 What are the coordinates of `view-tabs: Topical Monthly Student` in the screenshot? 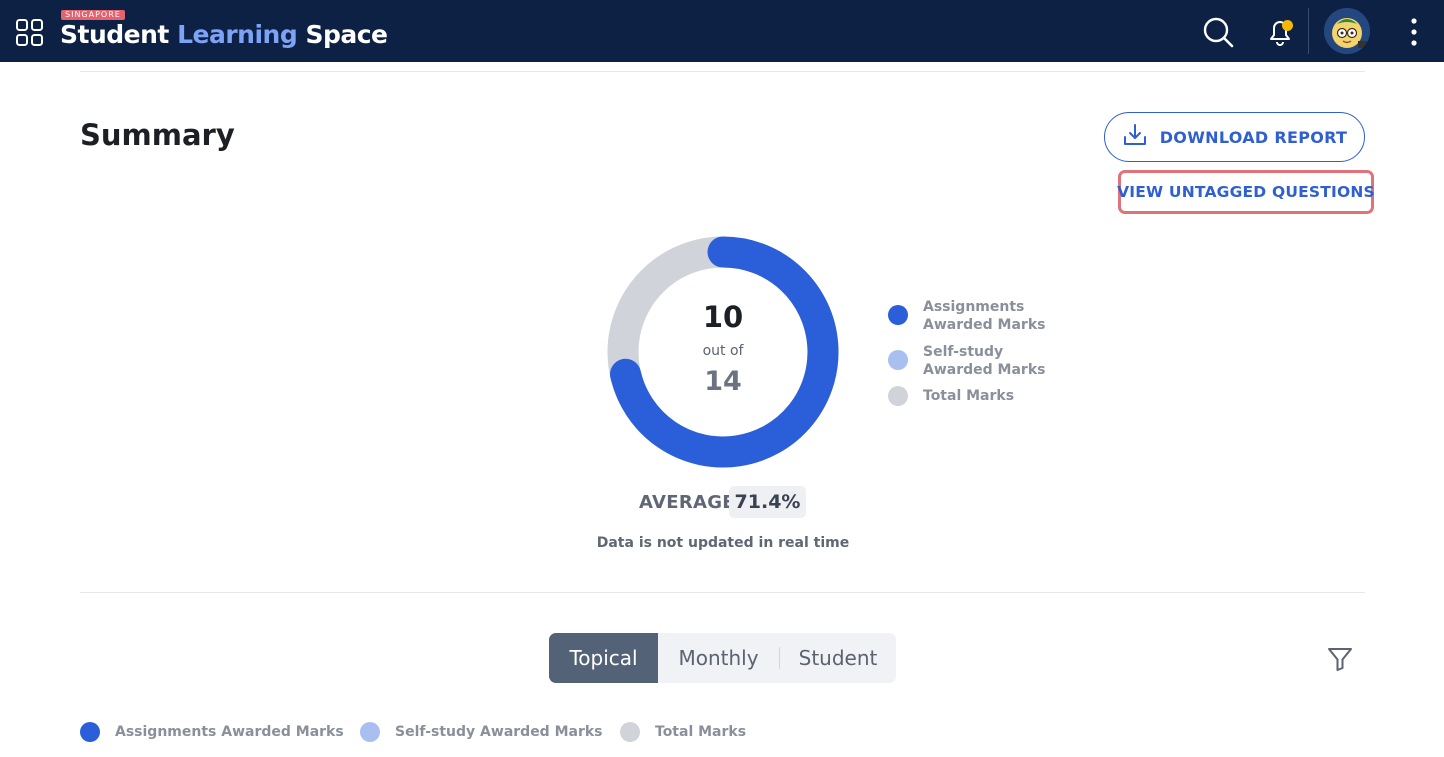 It's located at (722, 658).